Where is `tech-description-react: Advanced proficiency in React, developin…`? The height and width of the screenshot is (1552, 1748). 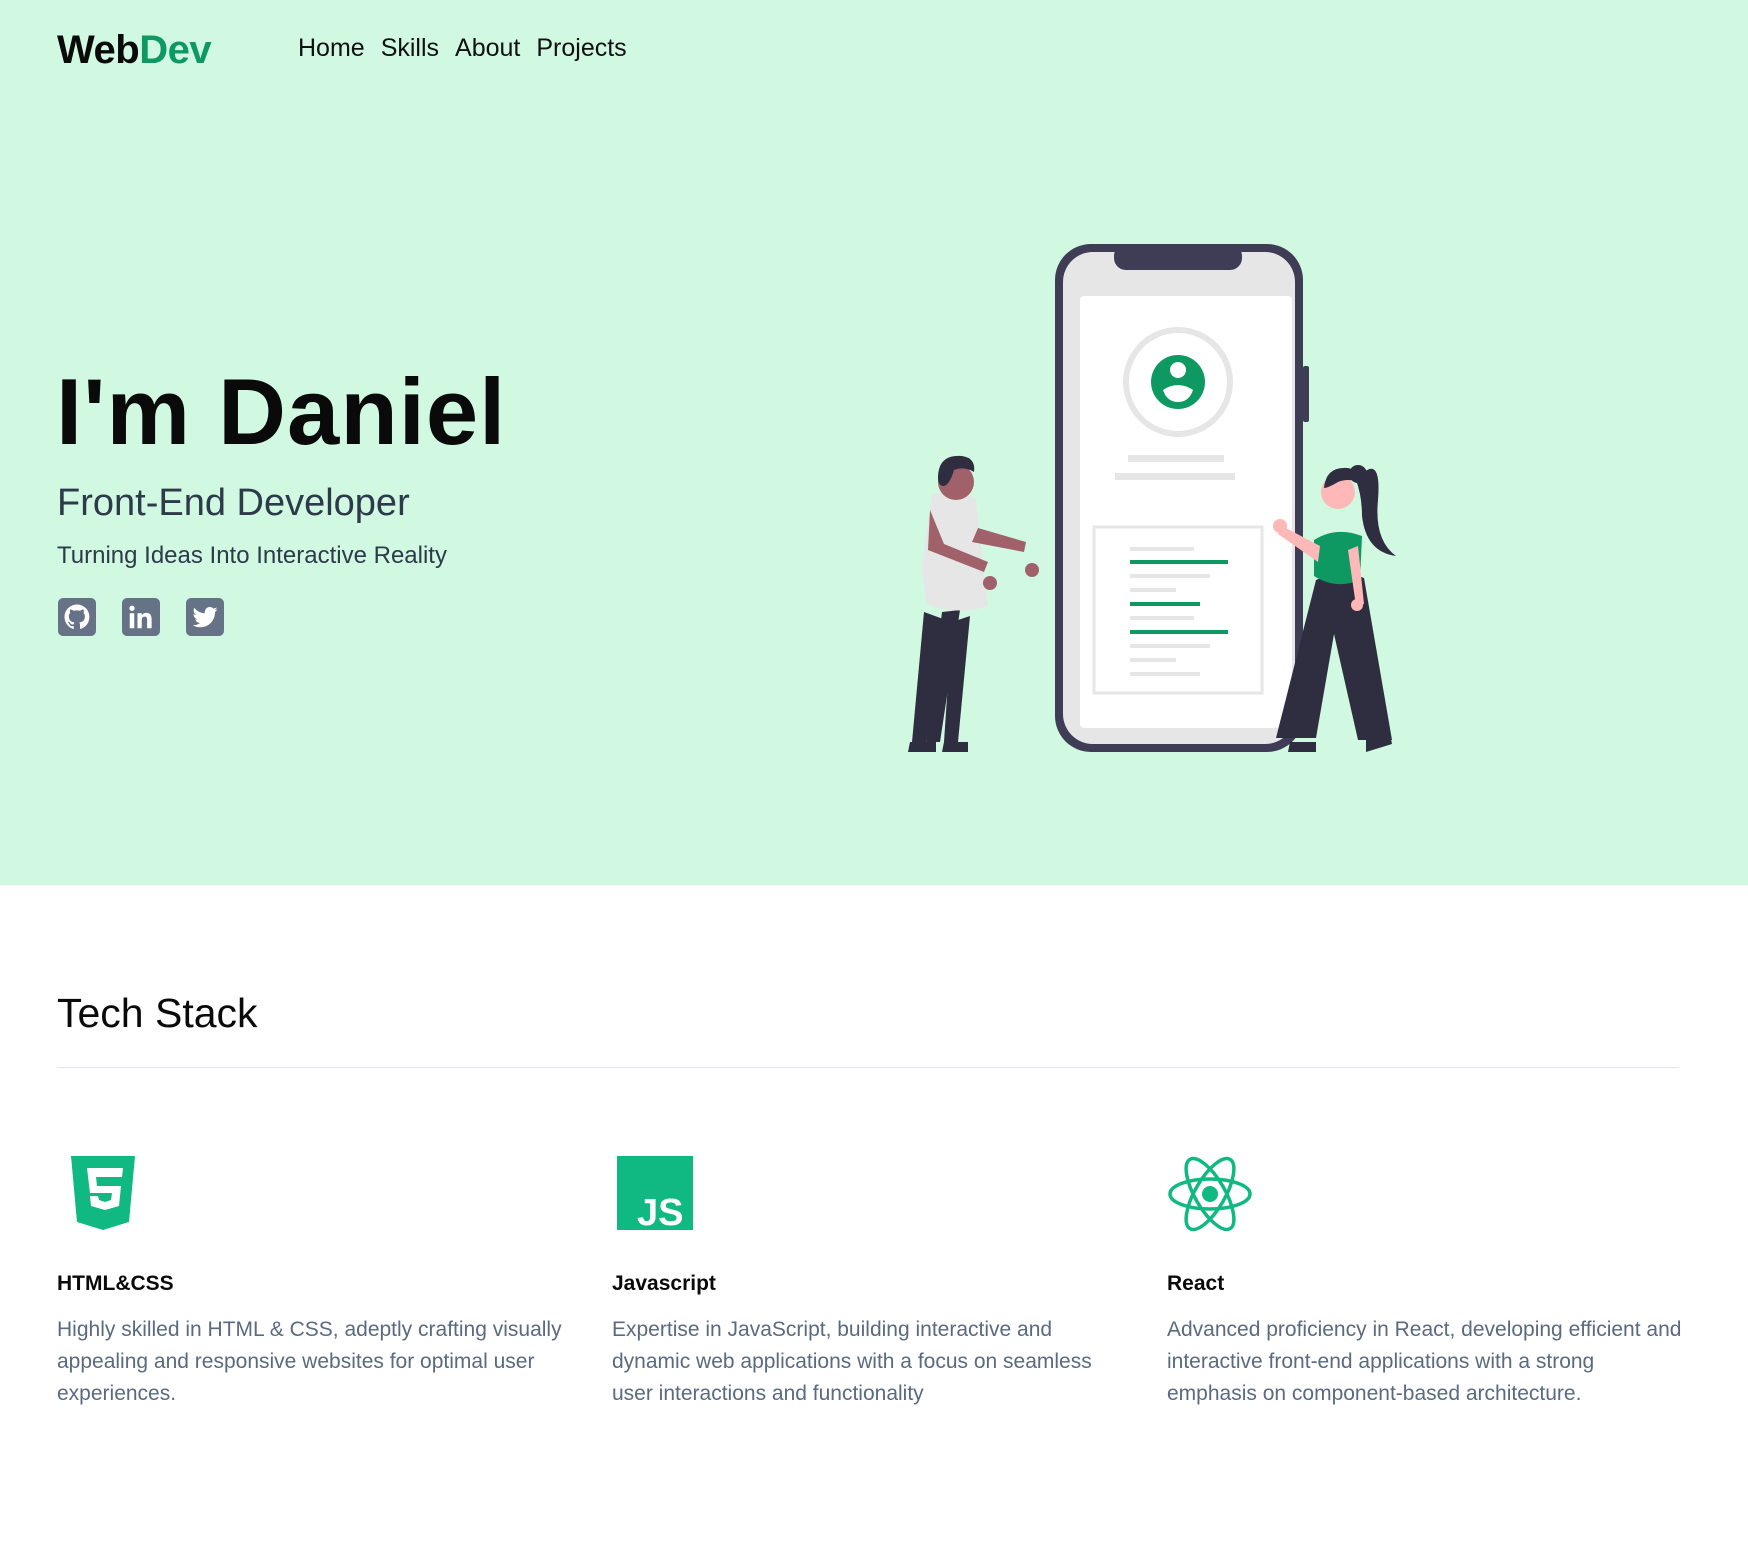
tech-description-react: Advanced proficiency in React, developin… is located at coordinates (1424, 1361).